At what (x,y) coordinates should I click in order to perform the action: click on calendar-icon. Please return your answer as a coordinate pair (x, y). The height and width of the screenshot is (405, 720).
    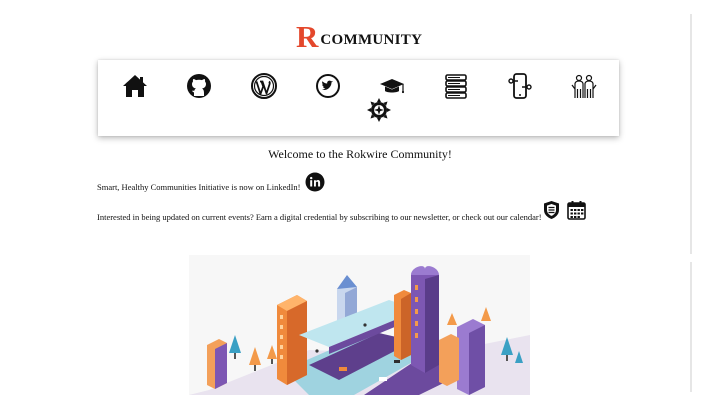
    Looking at the image, I should click on (576, 212).